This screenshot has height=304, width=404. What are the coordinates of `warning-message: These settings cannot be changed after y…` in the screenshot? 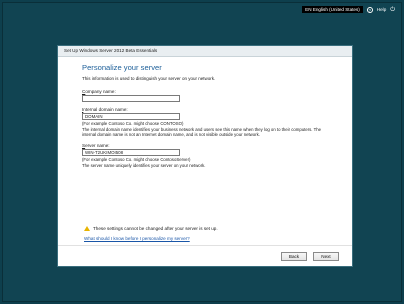 It's located at (151, 228).